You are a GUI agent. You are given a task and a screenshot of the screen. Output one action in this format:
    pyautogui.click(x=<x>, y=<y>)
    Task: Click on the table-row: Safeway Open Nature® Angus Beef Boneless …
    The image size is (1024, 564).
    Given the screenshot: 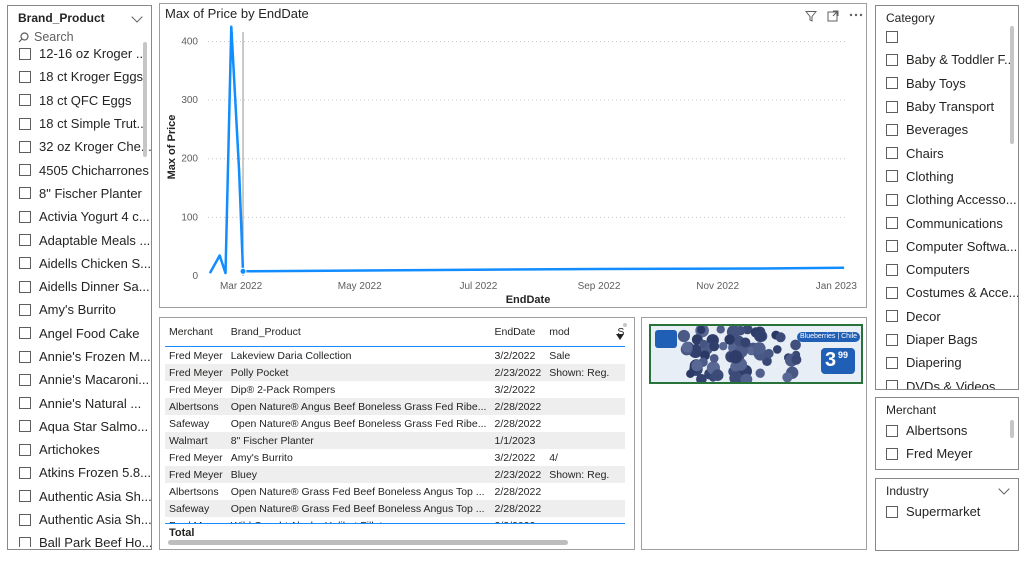 What is the action you would take?
    pyautogui.click(x=395, y=423)
    